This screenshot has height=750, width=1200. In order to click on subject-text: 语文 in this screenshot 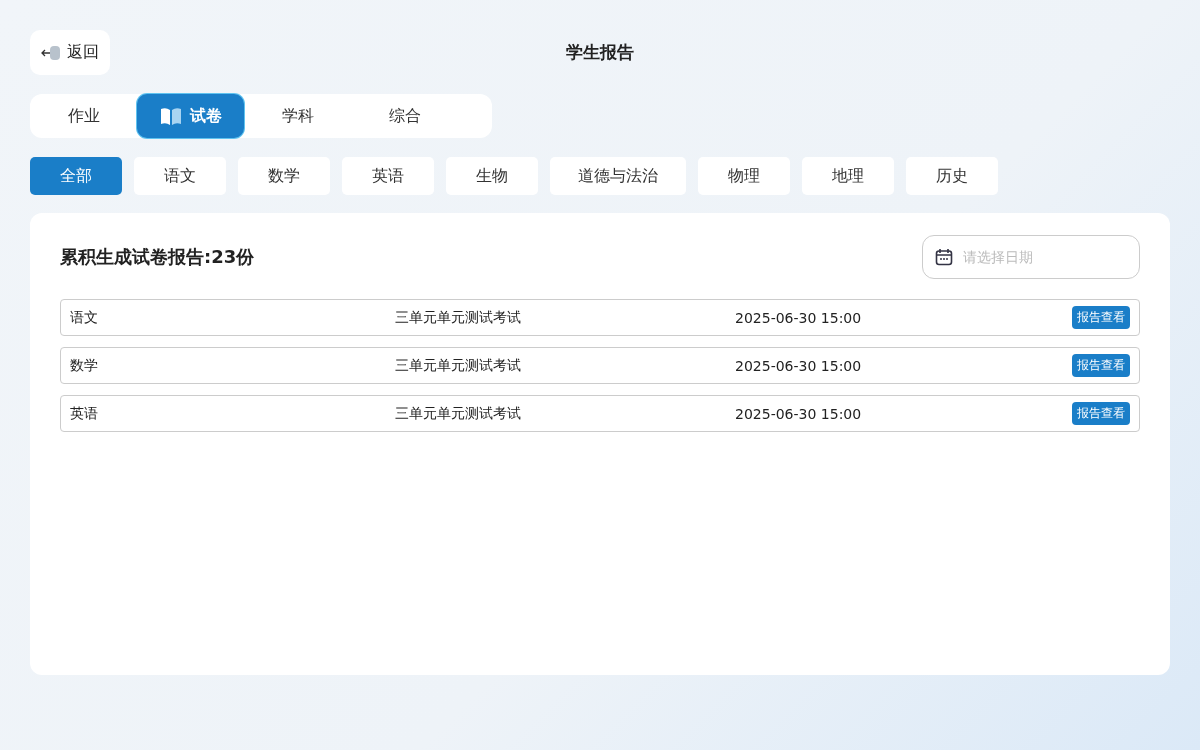, I will do `click(84, 317)`.